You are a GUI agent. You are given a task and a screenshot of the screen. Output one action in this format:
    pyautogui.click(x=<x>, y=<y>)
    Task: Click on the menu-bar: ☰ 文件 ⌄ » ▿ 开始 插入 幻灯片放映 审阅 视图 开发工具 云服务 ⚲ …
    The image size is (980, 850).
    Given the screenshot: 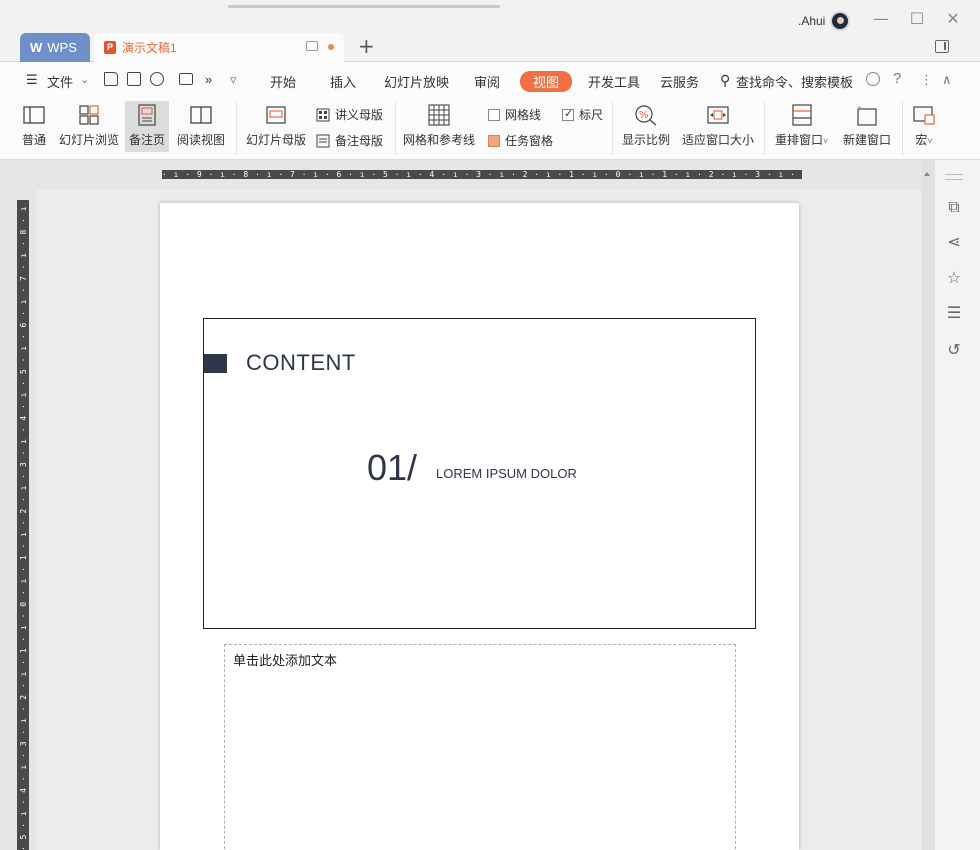 What is the action you would take?
    pyautogui.click(x=490, y=80)
    